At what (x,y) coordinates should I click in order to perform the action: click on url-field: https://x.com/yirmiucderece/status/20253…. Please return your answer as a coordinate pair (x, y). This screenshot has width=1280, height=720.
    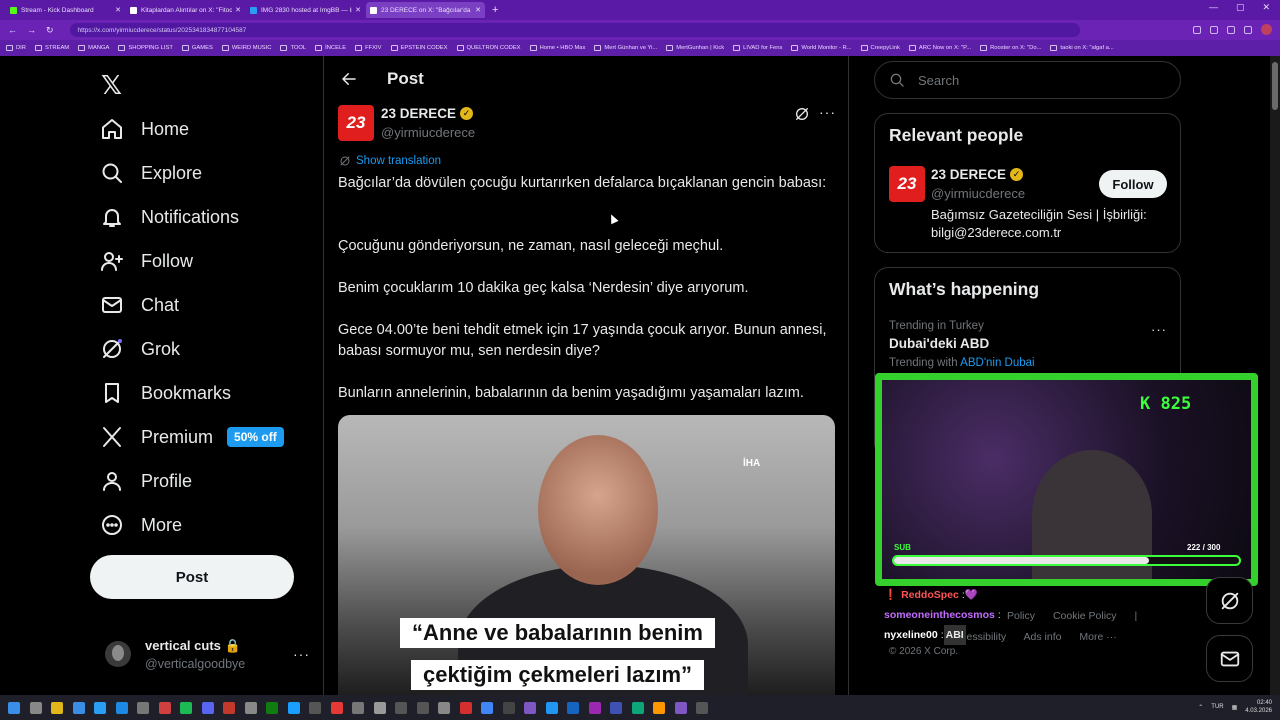
    Looking at the image, I should click on (574, 30).